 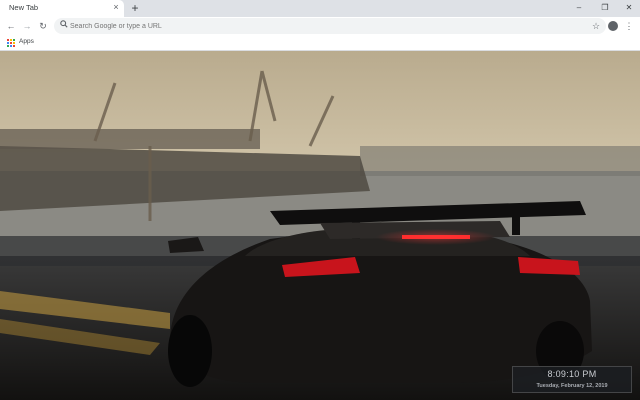 What do you see at coordinates (65, 26) in the screenshot?
I see `search-icon` at bounding box center [65, 26].